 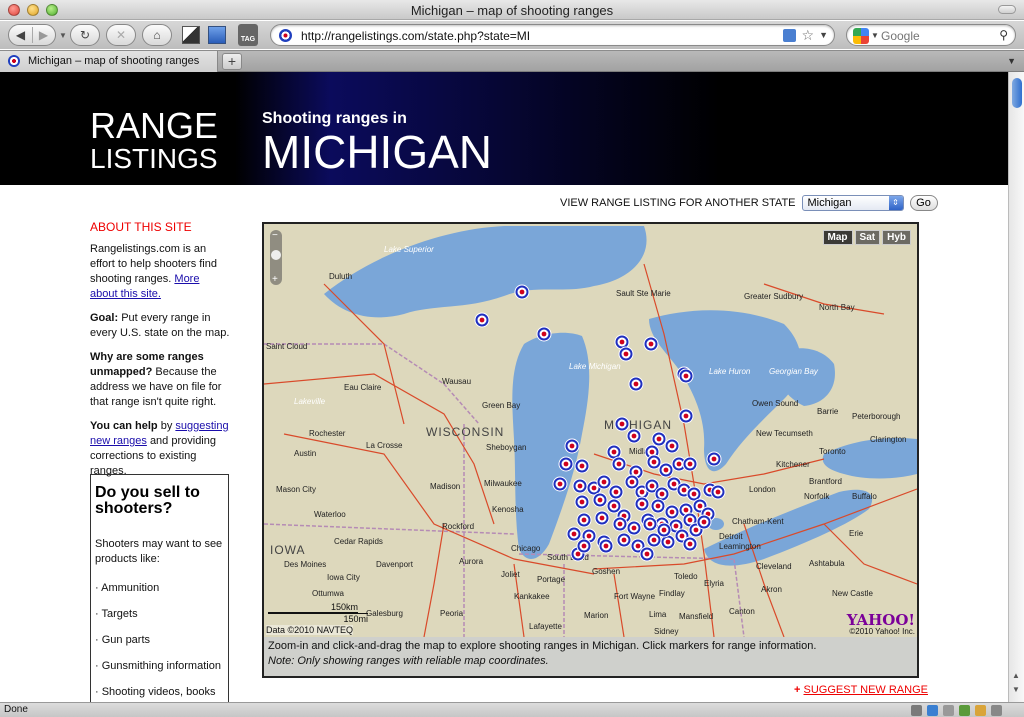 What do you see at coordinates (248, 35) in the screenshot?
I see `tag-icon: TAG` at bounding box center [248, 35].